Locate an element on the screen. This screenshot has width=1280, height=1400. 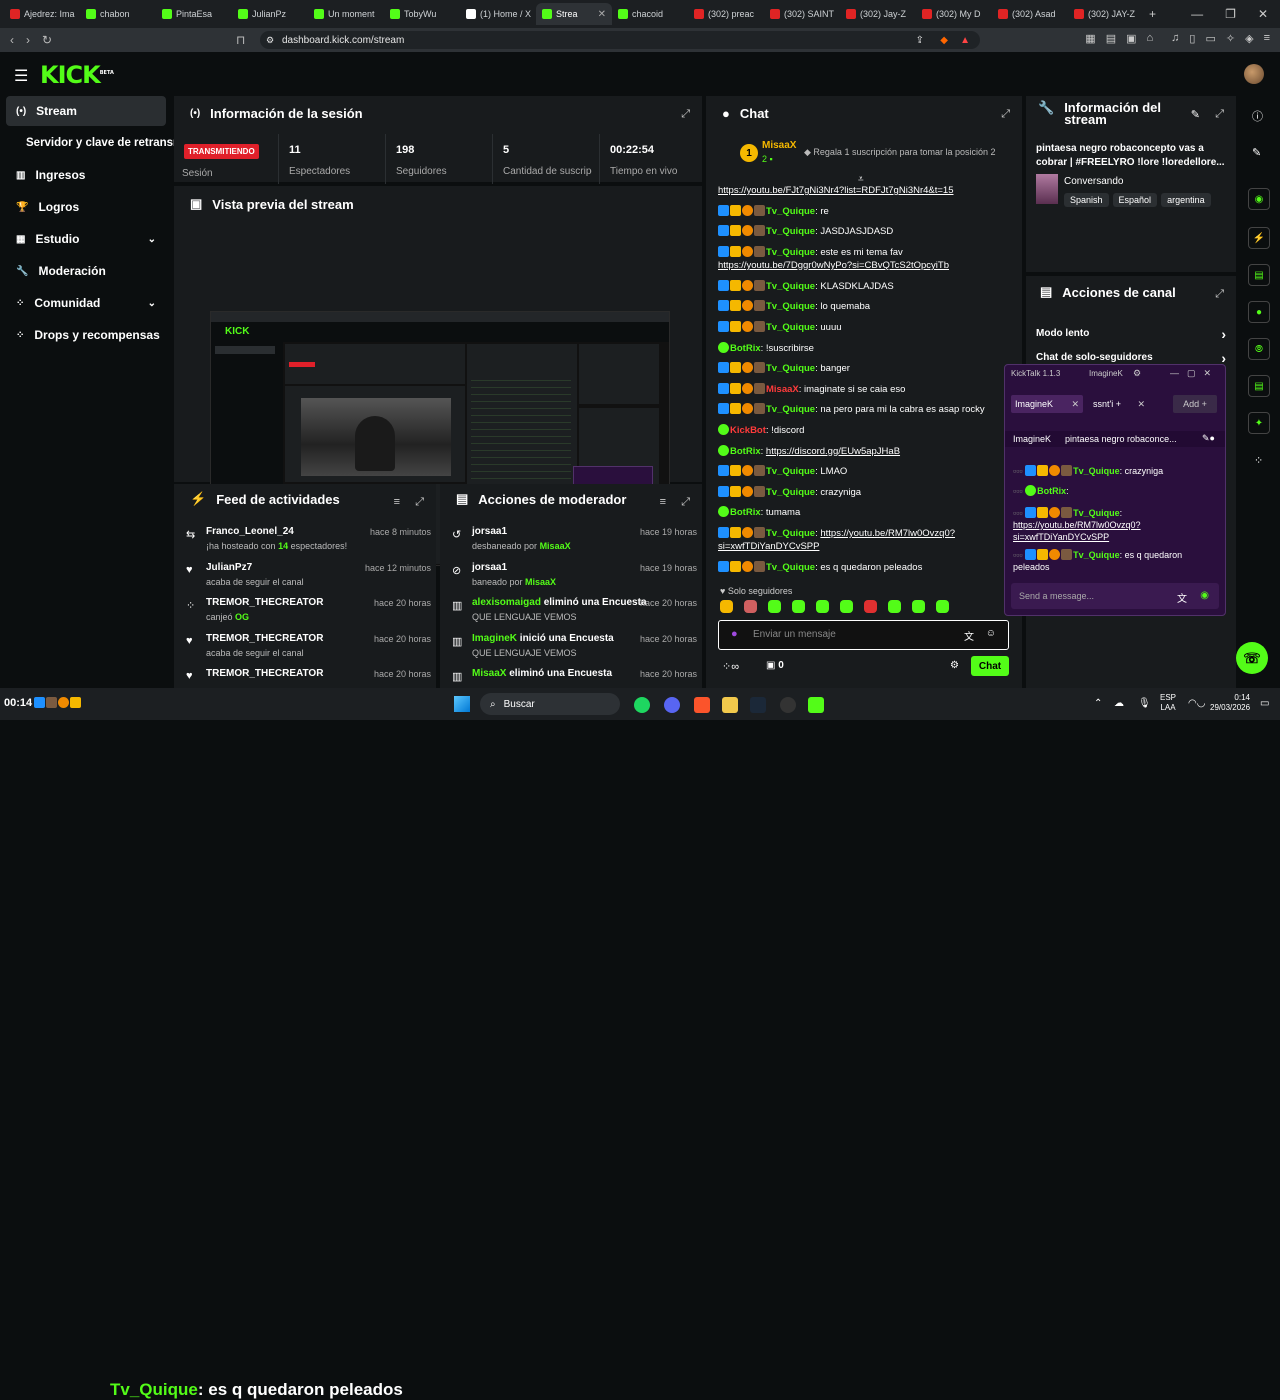
sidebar-item-0: (•) Stream is located at coordinates (86, 111).